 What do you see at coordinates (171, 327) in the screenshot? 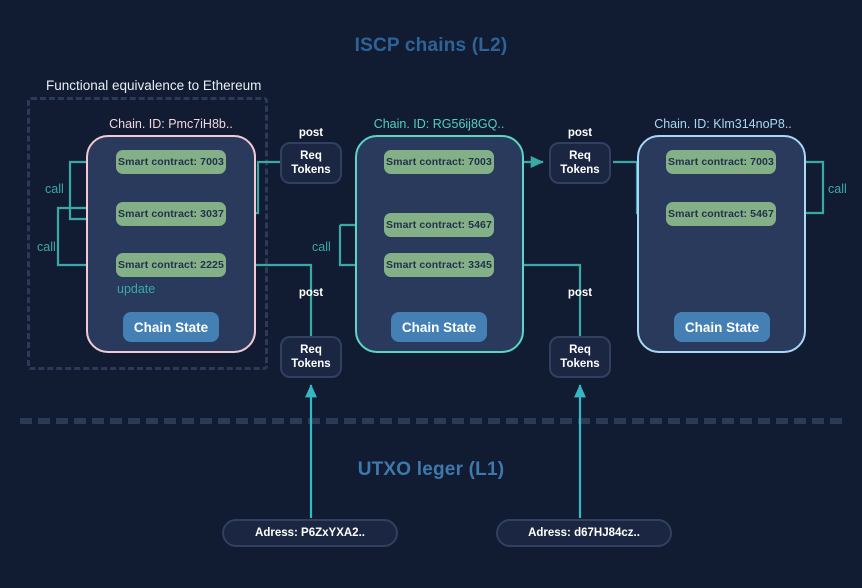
I see `chain-state-box-1: Chain State` at bounding box center [171, 327].